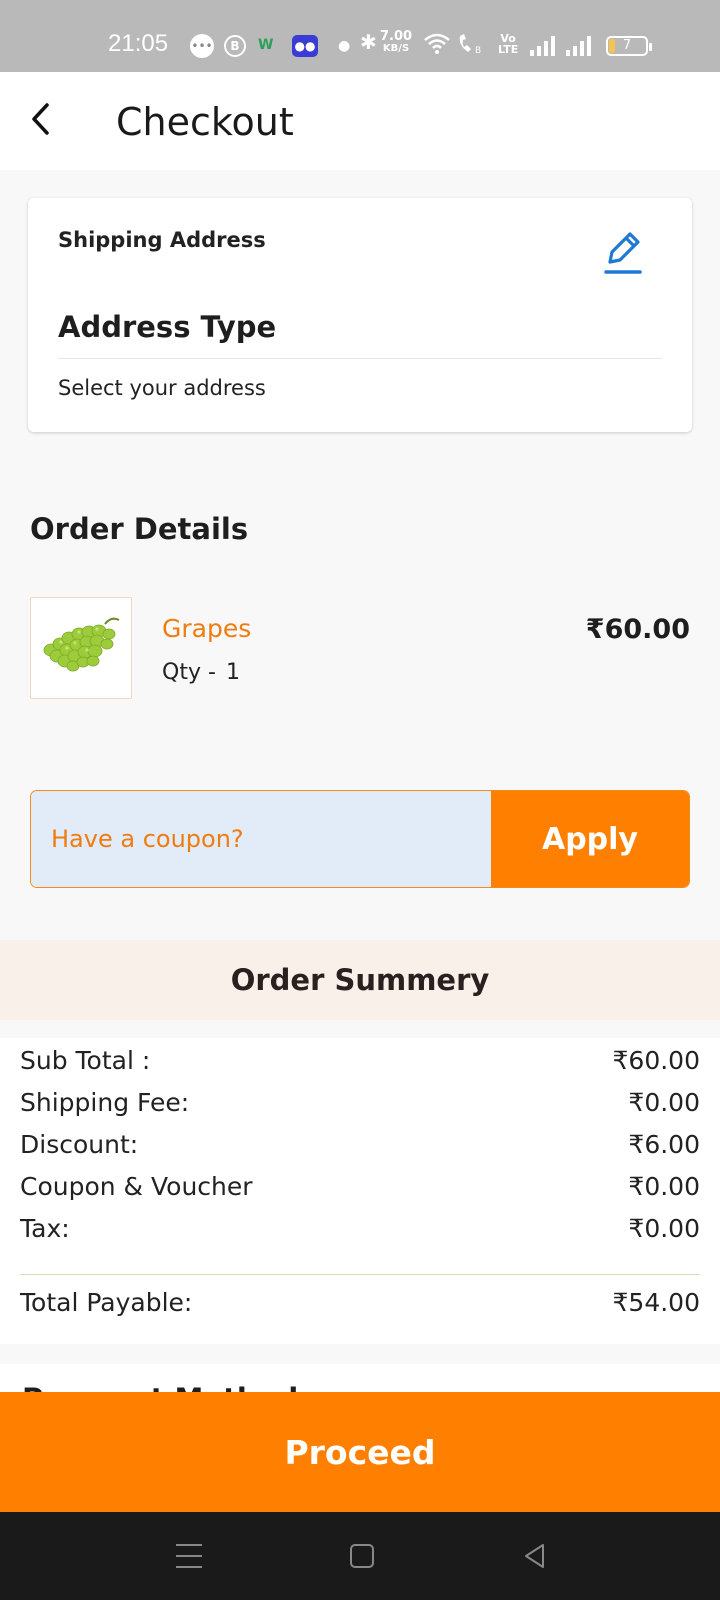 The width and height of the screenshot is (720, 1600). I want to click on game-app-notification-icon: ●●, so click(305, 46).